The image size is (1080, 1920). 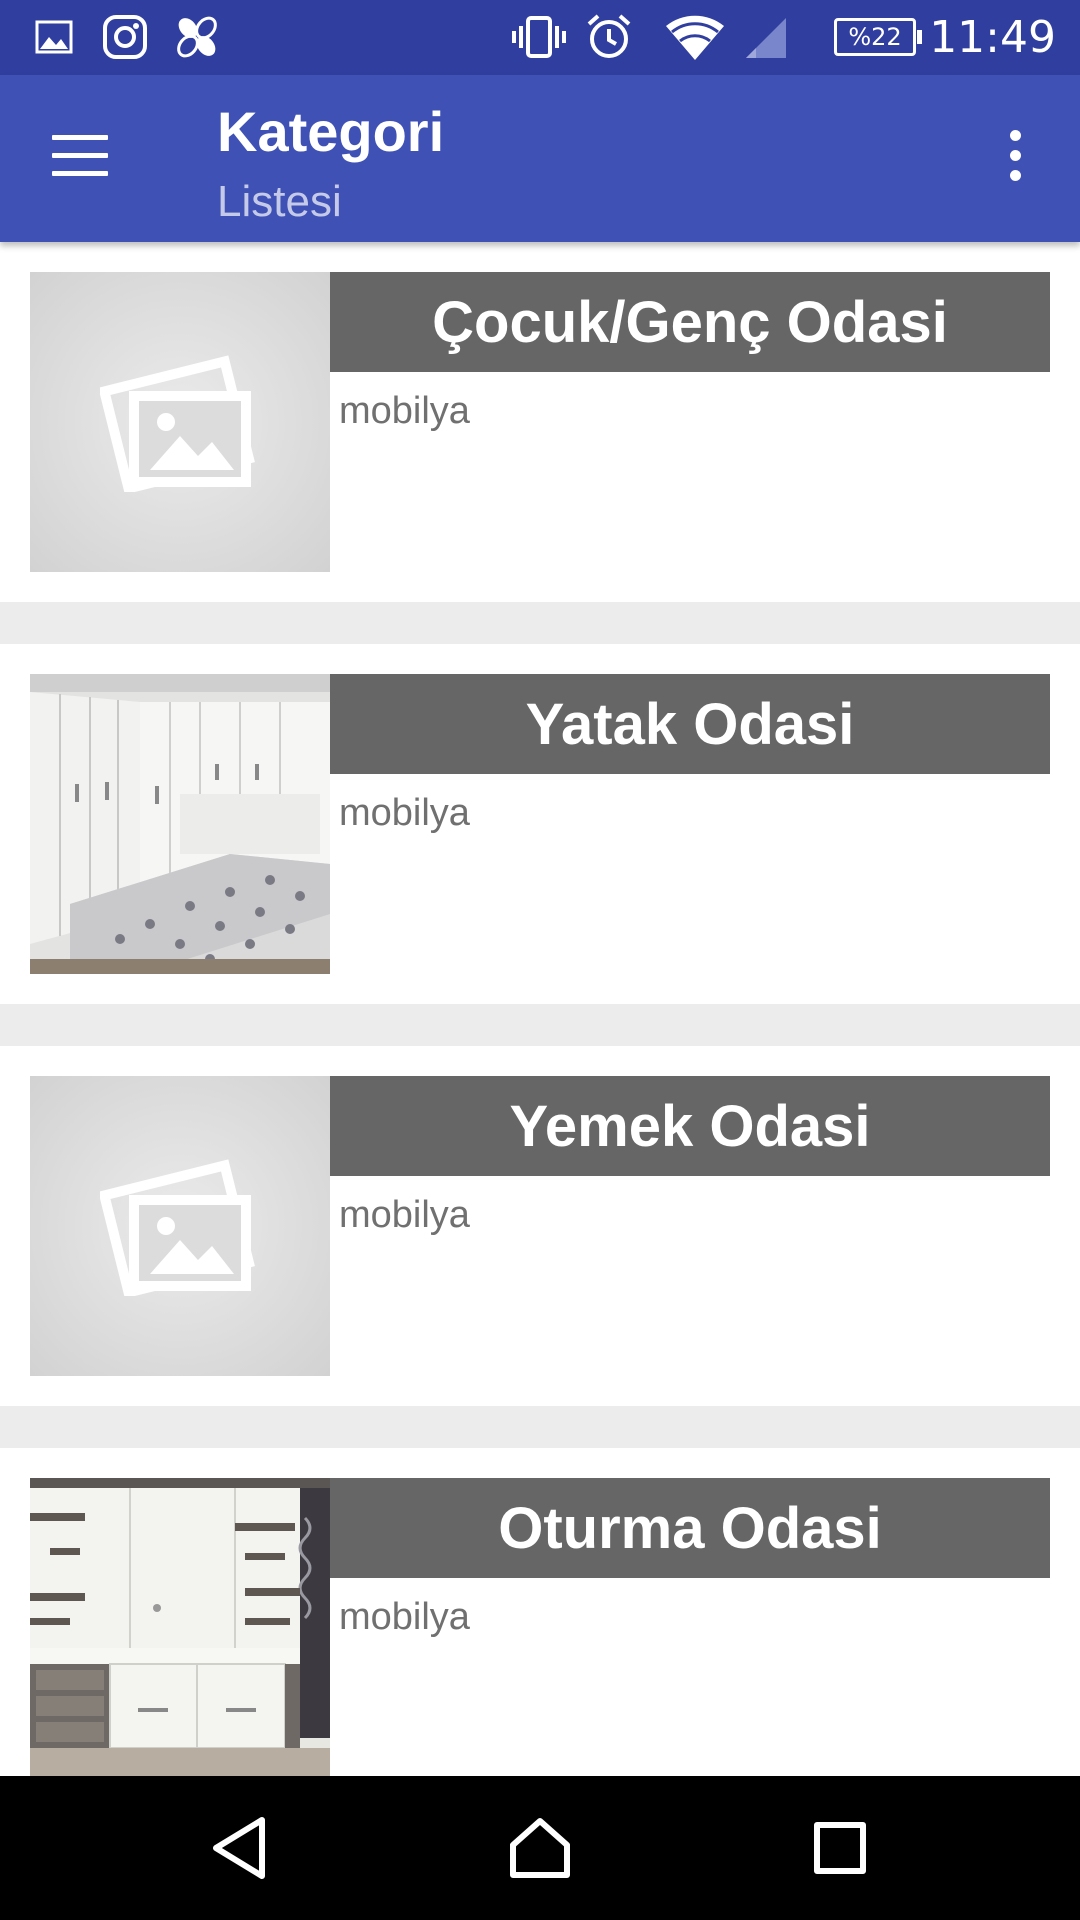 I want to click on battery-icon: %22, so click(x=878, y=37).